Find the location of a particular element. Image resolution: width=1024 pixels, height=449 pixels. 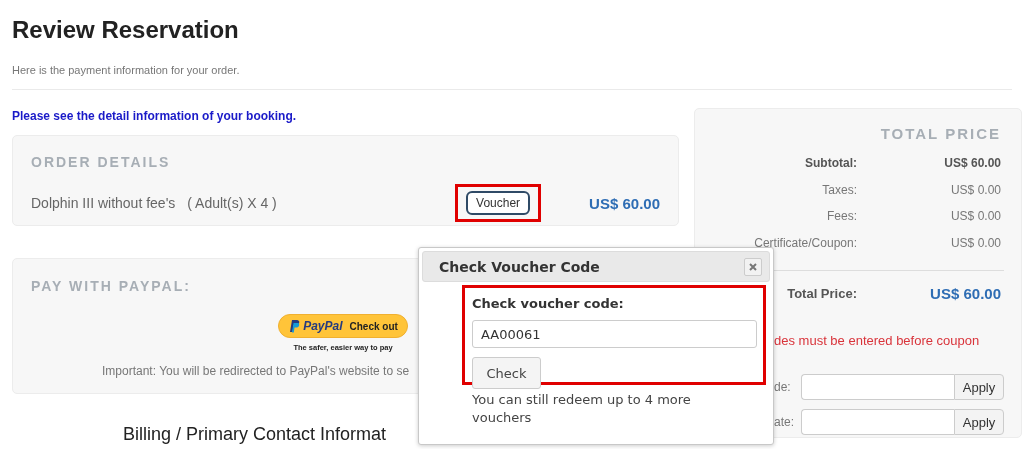

paypal-brand: PayPal is located at coordinates (323, 326).